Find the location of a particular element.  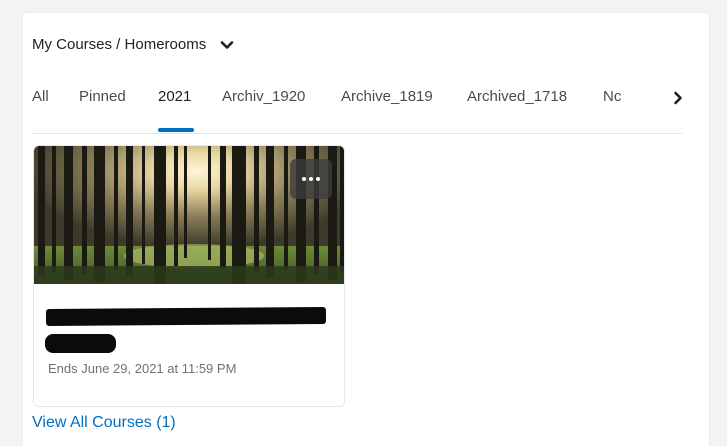

view-all-courses-link: View All Courses (1) is located at coordinates (104, 423).